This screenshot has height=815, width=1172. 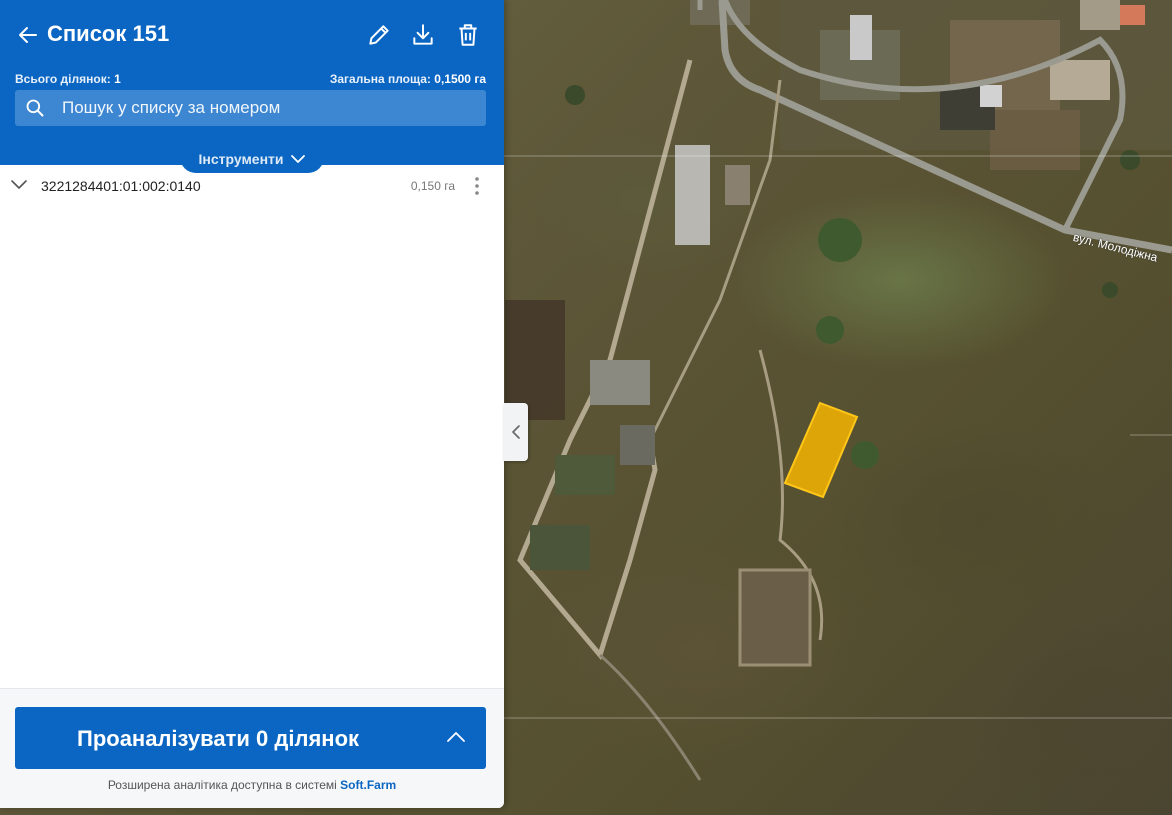 I want to click on parcel-list: 3221284401:01:002:0140 0,150 га, so click(x=252, y=186).